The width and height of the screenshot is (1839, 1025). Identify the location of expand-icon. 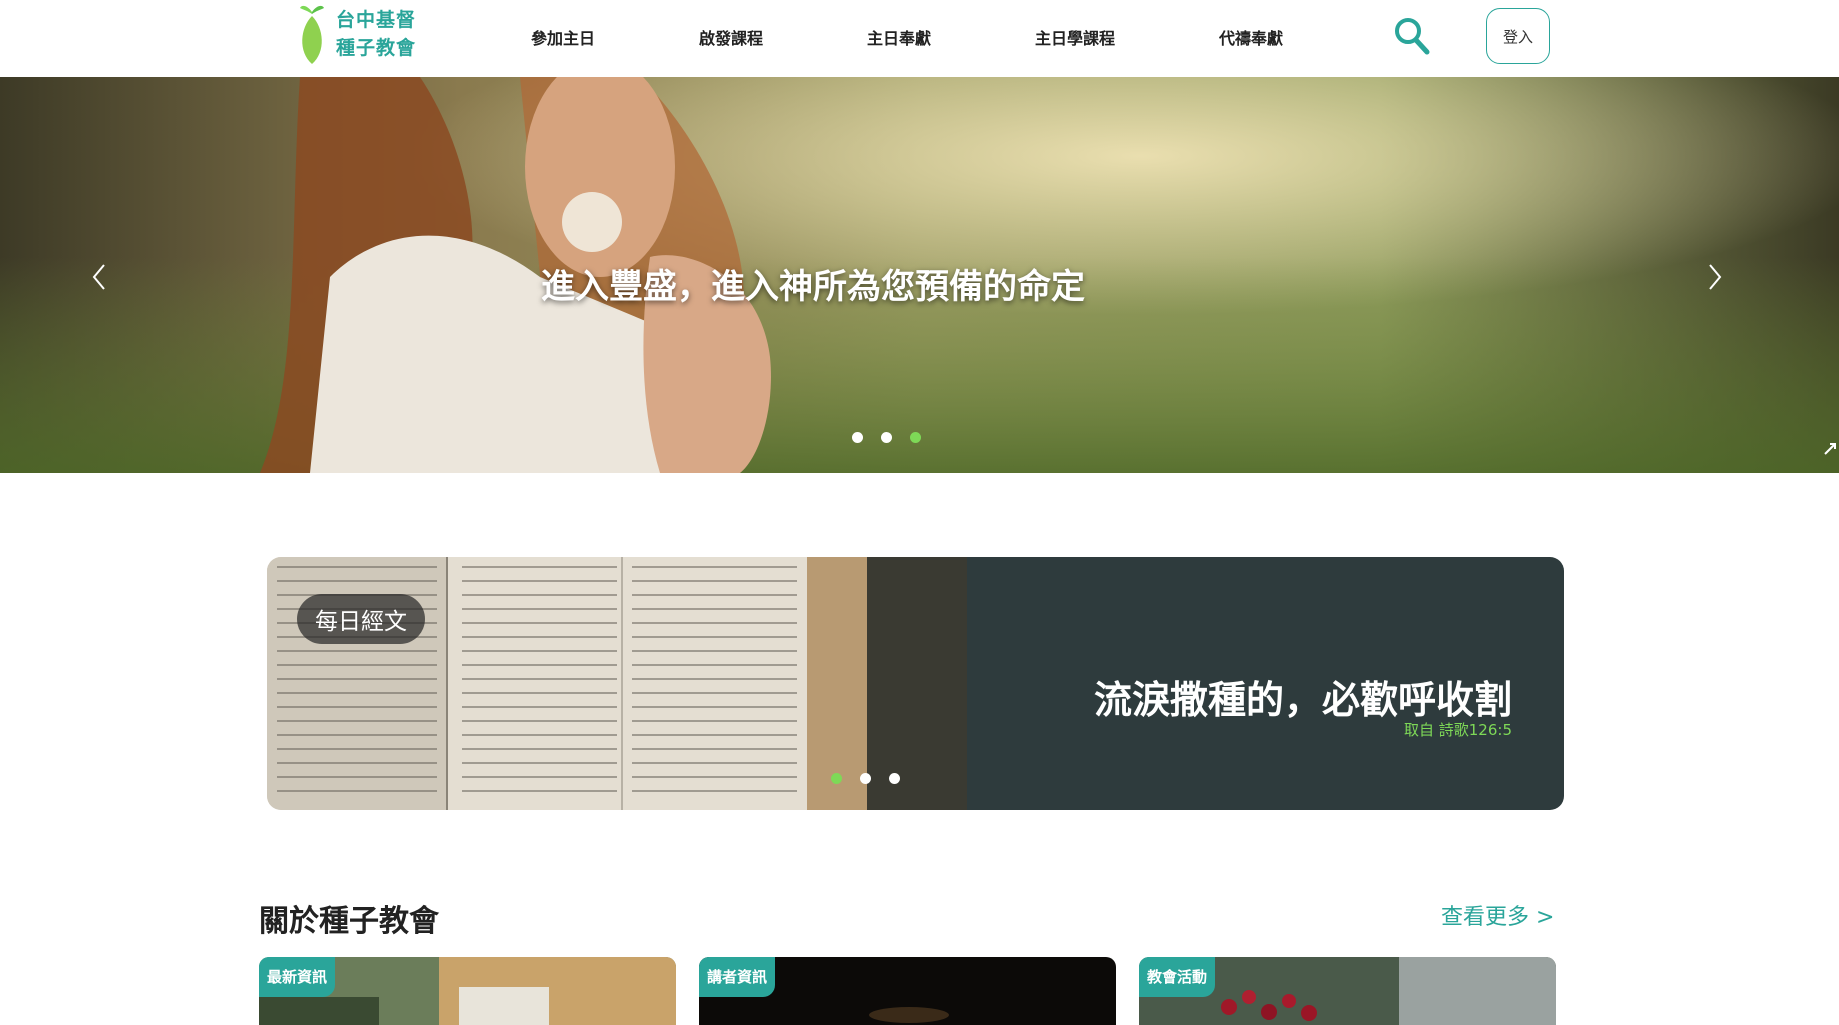
(1830, 449).